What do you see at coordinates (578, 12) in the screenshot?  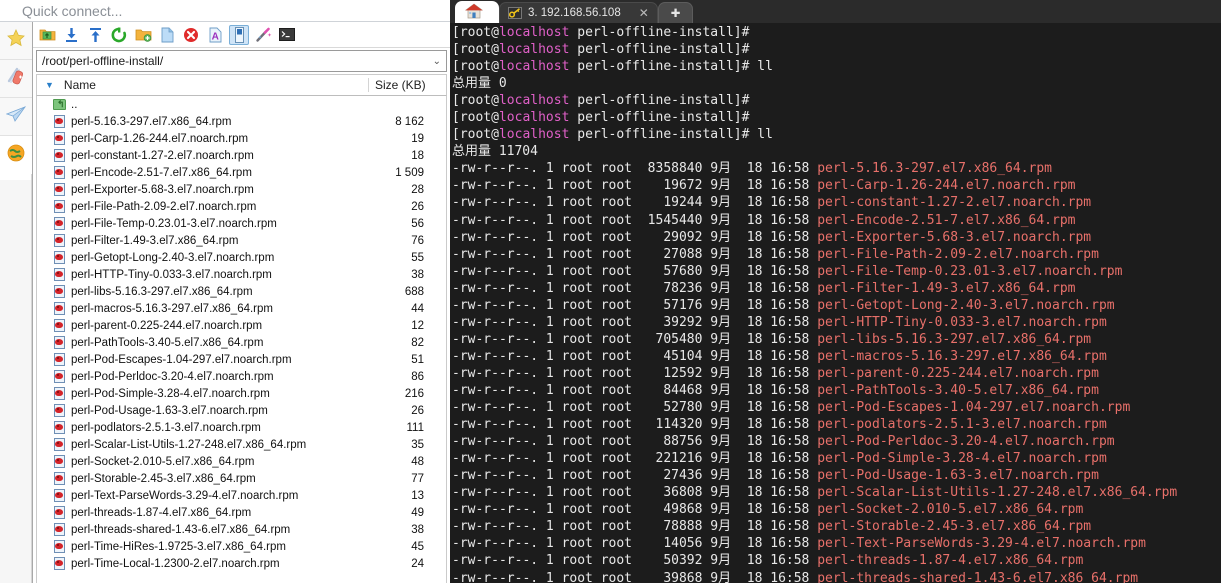 I see `tab-session: 3. 192.168.56.108 ✕` at bounding box center [578, 12].